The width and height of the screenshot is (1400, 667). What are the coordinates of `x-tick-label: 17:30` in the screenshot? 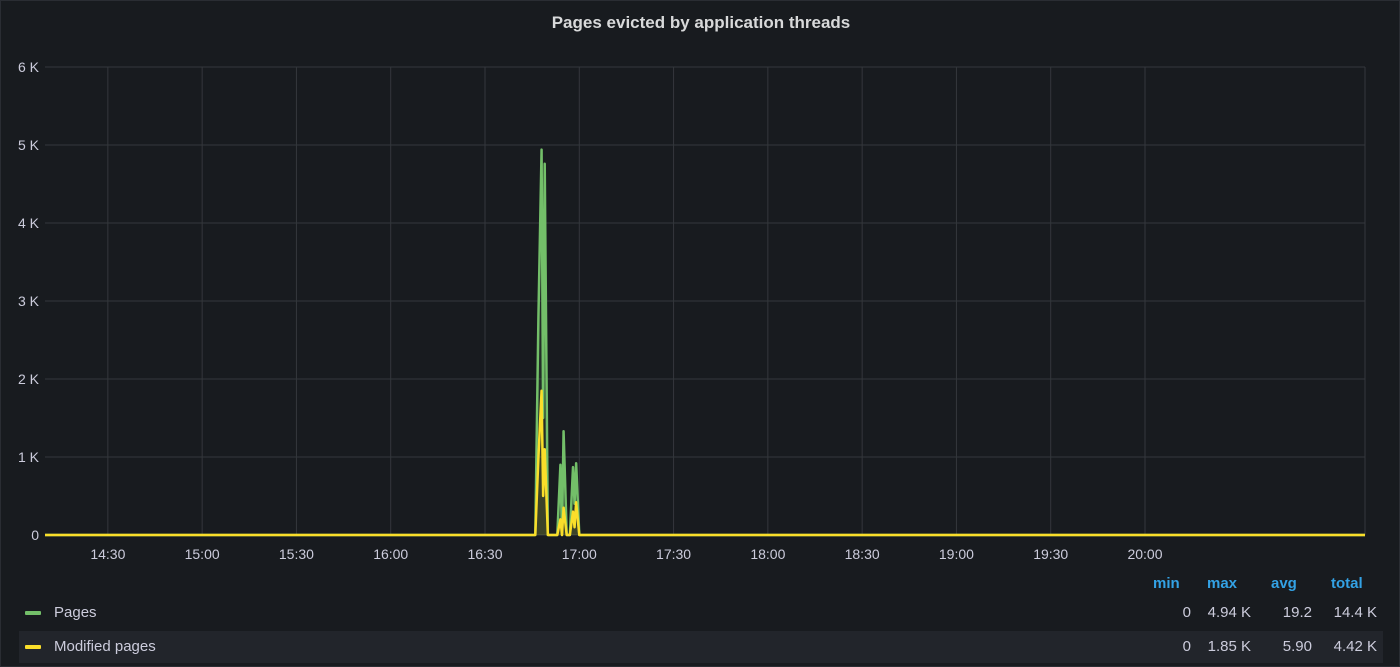 It's located at (673, 554).